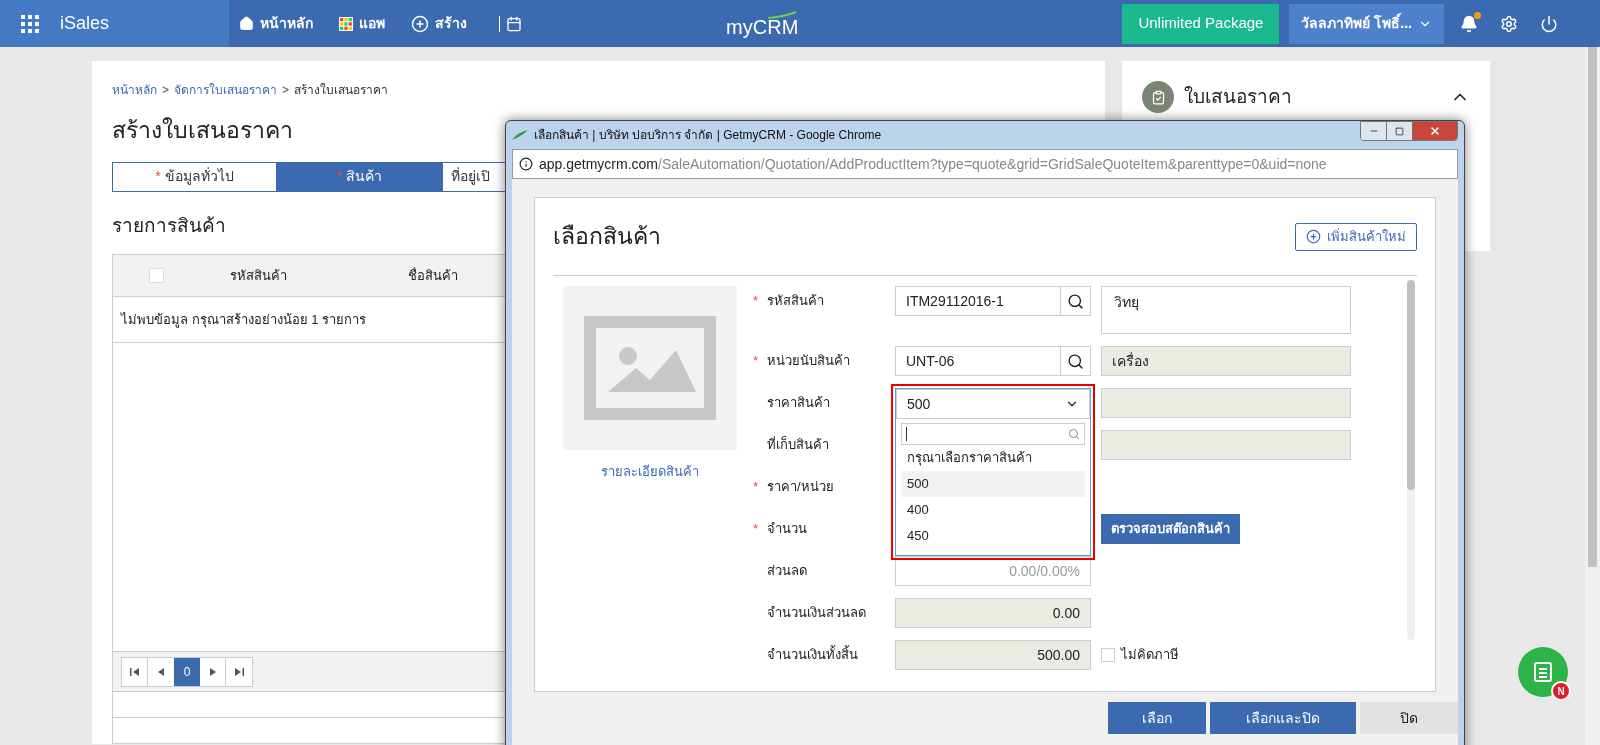 Image resolution: width=1600 pixels, height=745 pixels. Describe the element at coordinates (798, 403) in the screenshot. I see `field-label: ราคาสินค้า` at that location.